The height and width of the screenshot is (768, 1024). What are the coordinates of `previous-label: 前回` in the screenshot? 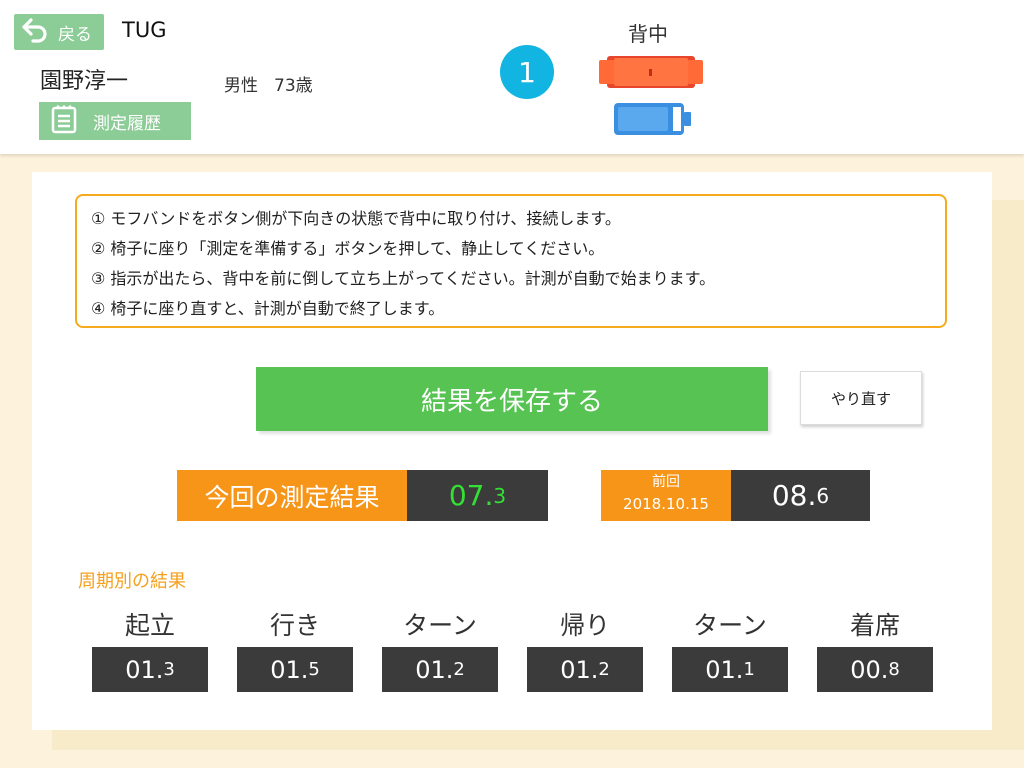 It's located at (666, 482).